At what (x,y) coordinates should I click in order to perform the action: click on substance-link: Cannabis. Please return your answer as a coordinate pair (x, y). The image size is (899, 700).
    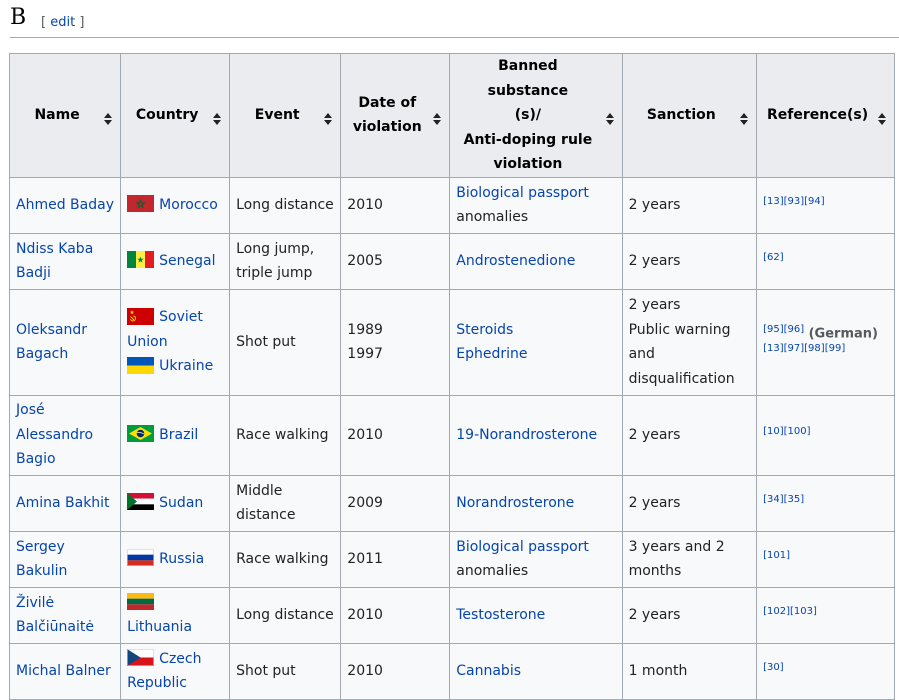
    Looking at the image, I should click on (488, 671).